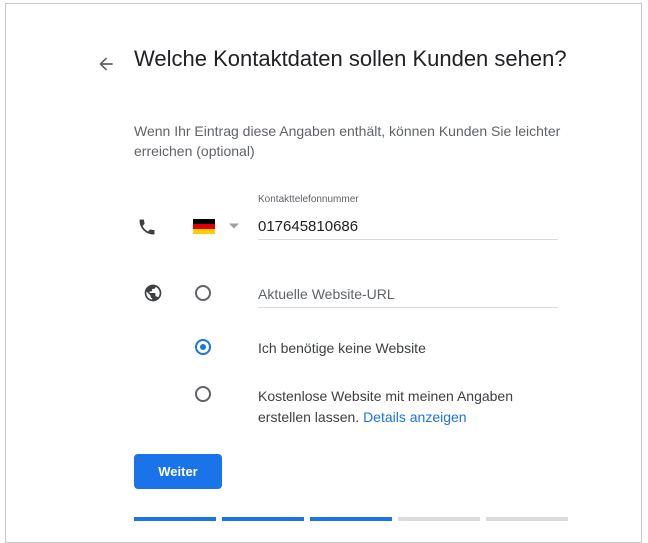 The image size is (648, 543). I want to click on radio-no-website, so click(203, 347).